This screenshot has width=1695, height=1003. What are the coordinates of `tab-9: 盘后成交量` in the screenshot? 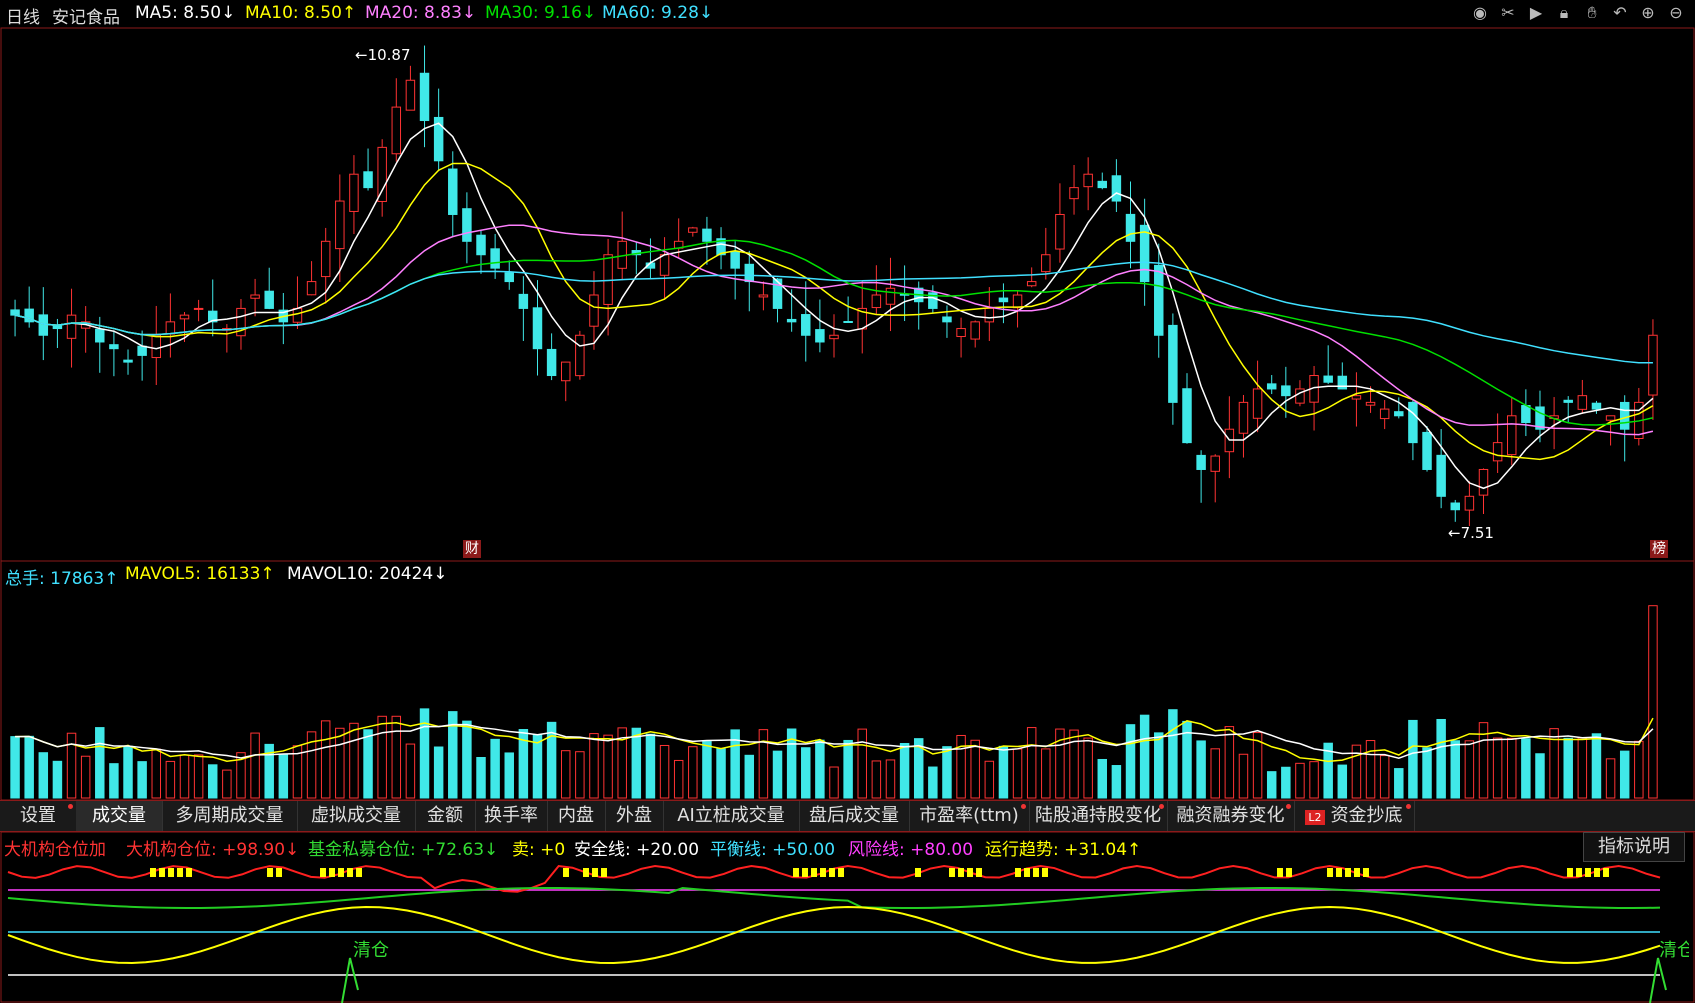 It's located at (854, 816).